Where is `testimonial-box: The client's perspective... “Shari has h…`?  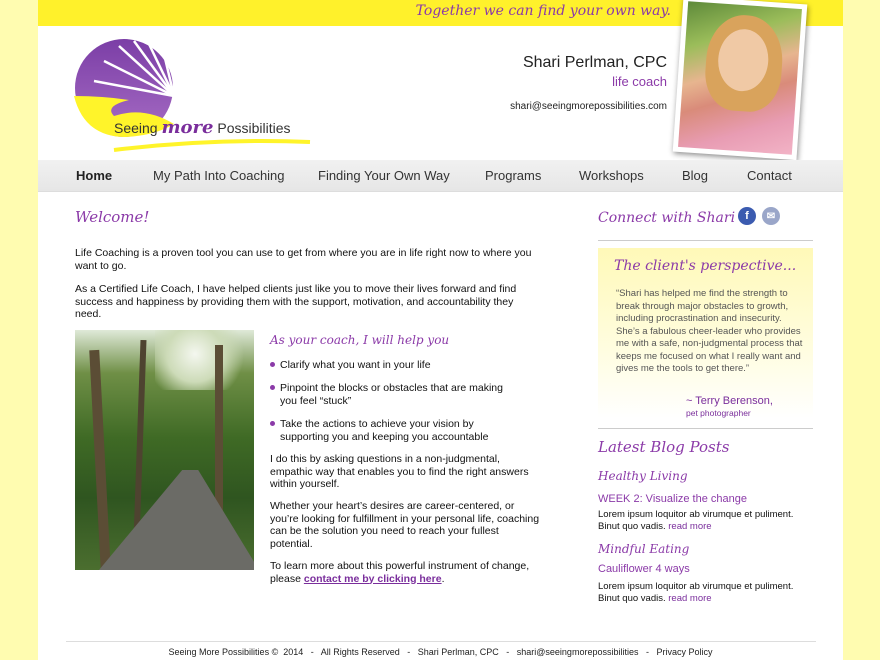 testimonial-box: The client's perspective... “Shari has h… is located at coordinates (705, 333).